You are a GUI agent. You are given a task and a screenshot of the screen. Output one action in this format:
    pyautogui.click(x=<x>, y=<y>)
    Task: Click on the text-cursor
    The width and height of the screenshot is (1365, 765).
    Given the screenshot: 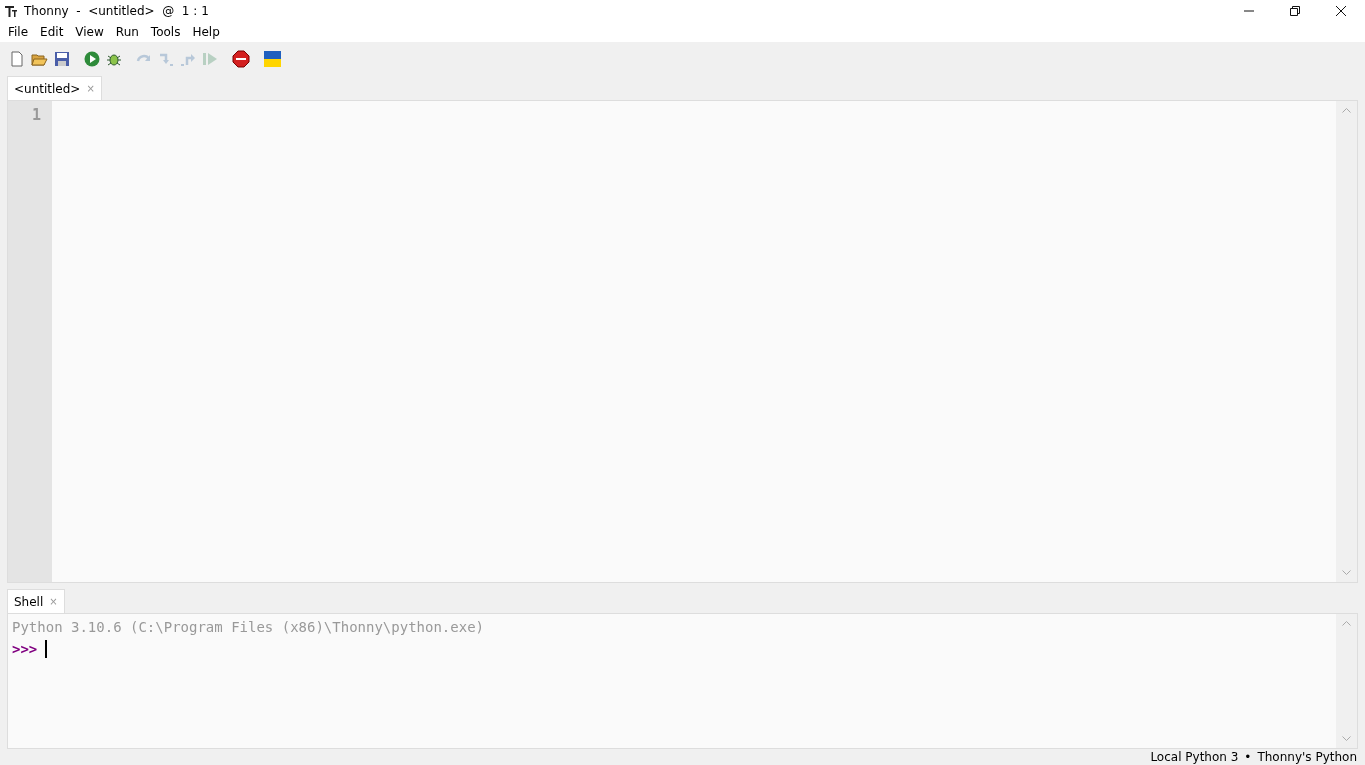 What is the action you would take?
    pyautogui.click(x=46, y=649)
    